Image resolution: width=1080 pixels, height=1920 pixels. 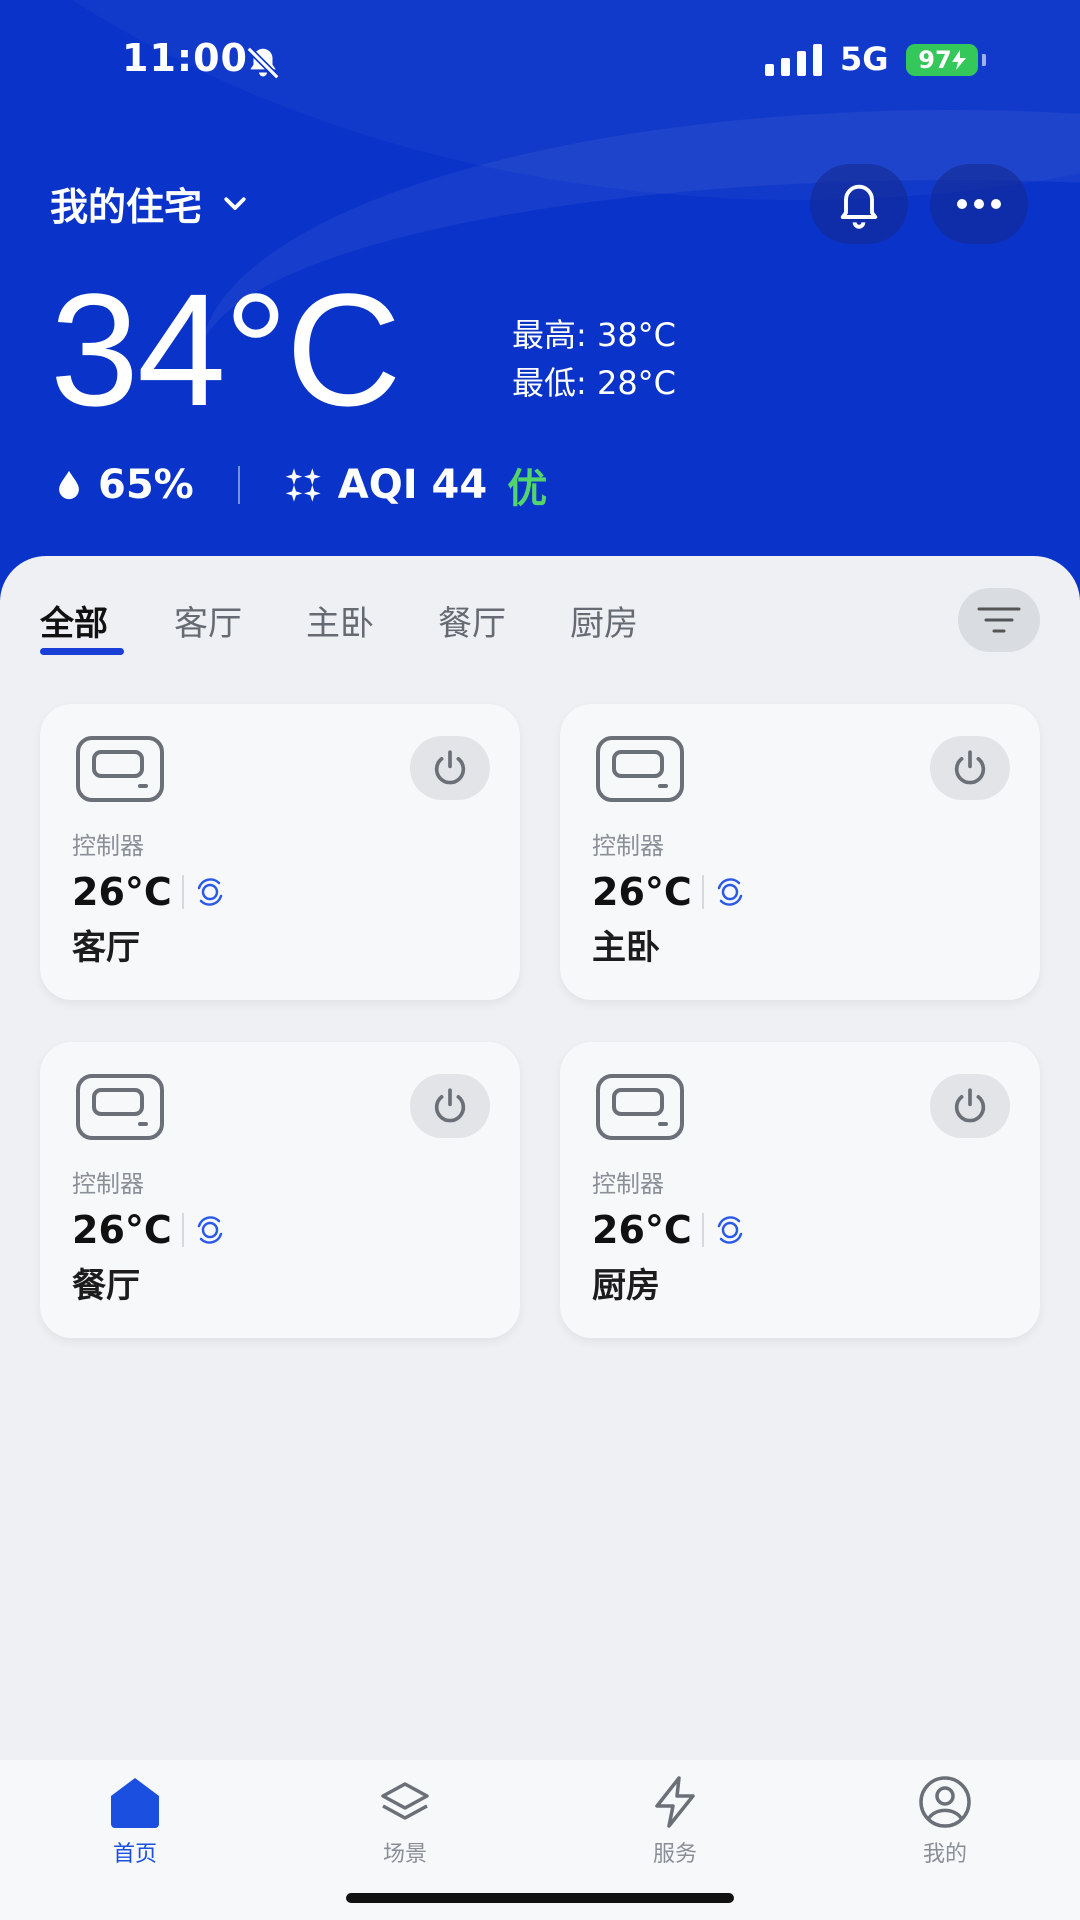 I want to click on active-tab-indicator, so click(x=82, y=651).